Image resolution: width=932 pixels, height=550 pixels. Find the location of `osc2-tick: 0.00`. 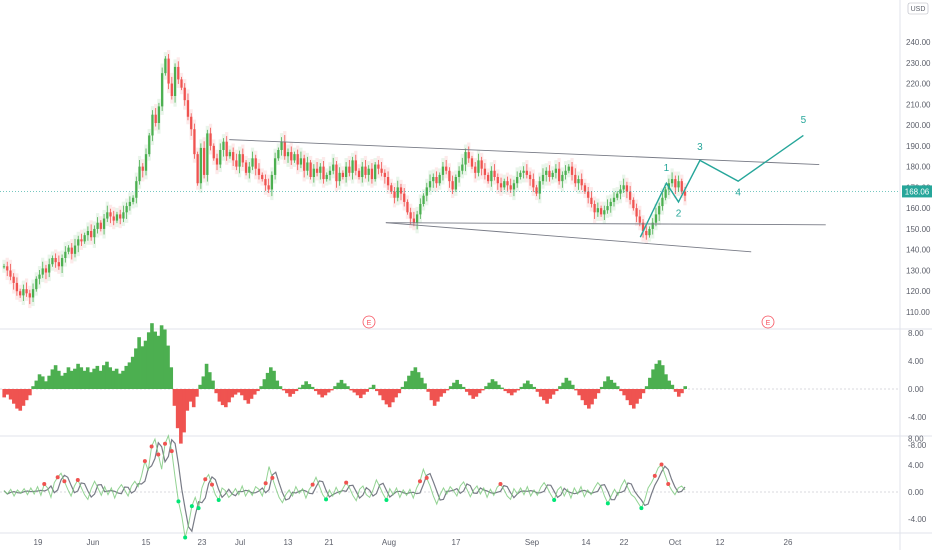

osc2-tick: 0.00 is located at coordinates (916, 492).